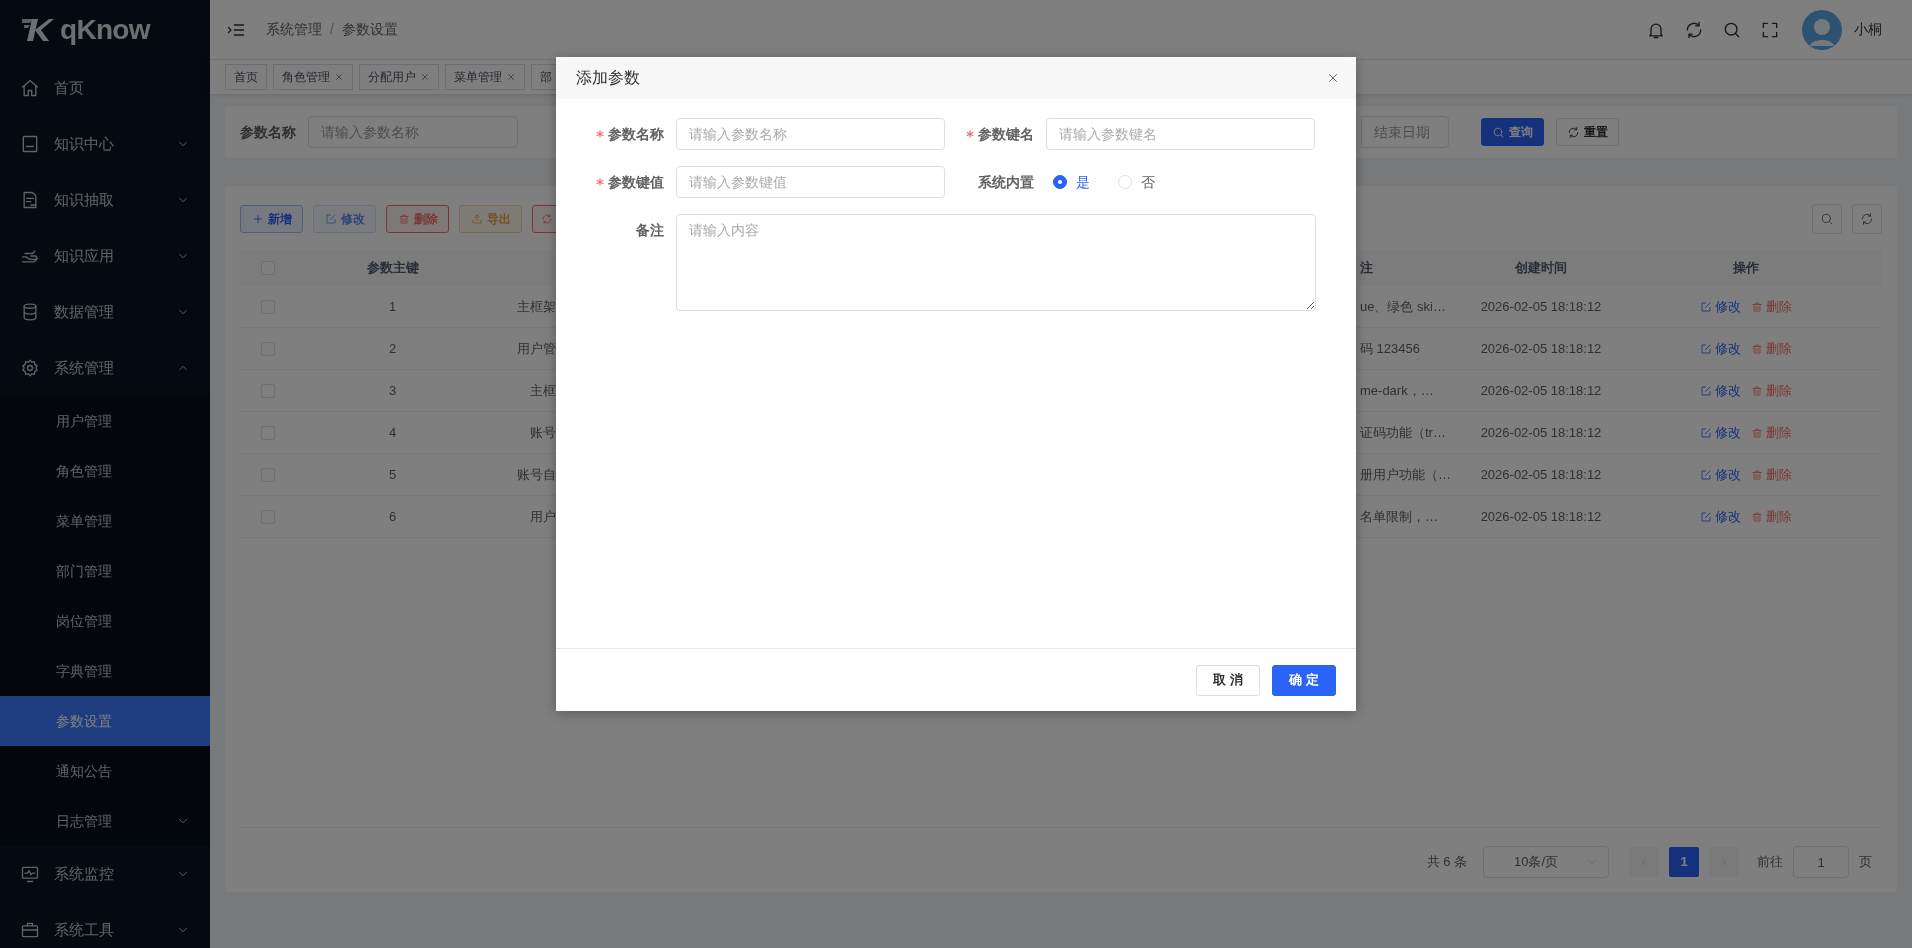  I want to click on sidebar-item: 系统管理, so click(105, 368).